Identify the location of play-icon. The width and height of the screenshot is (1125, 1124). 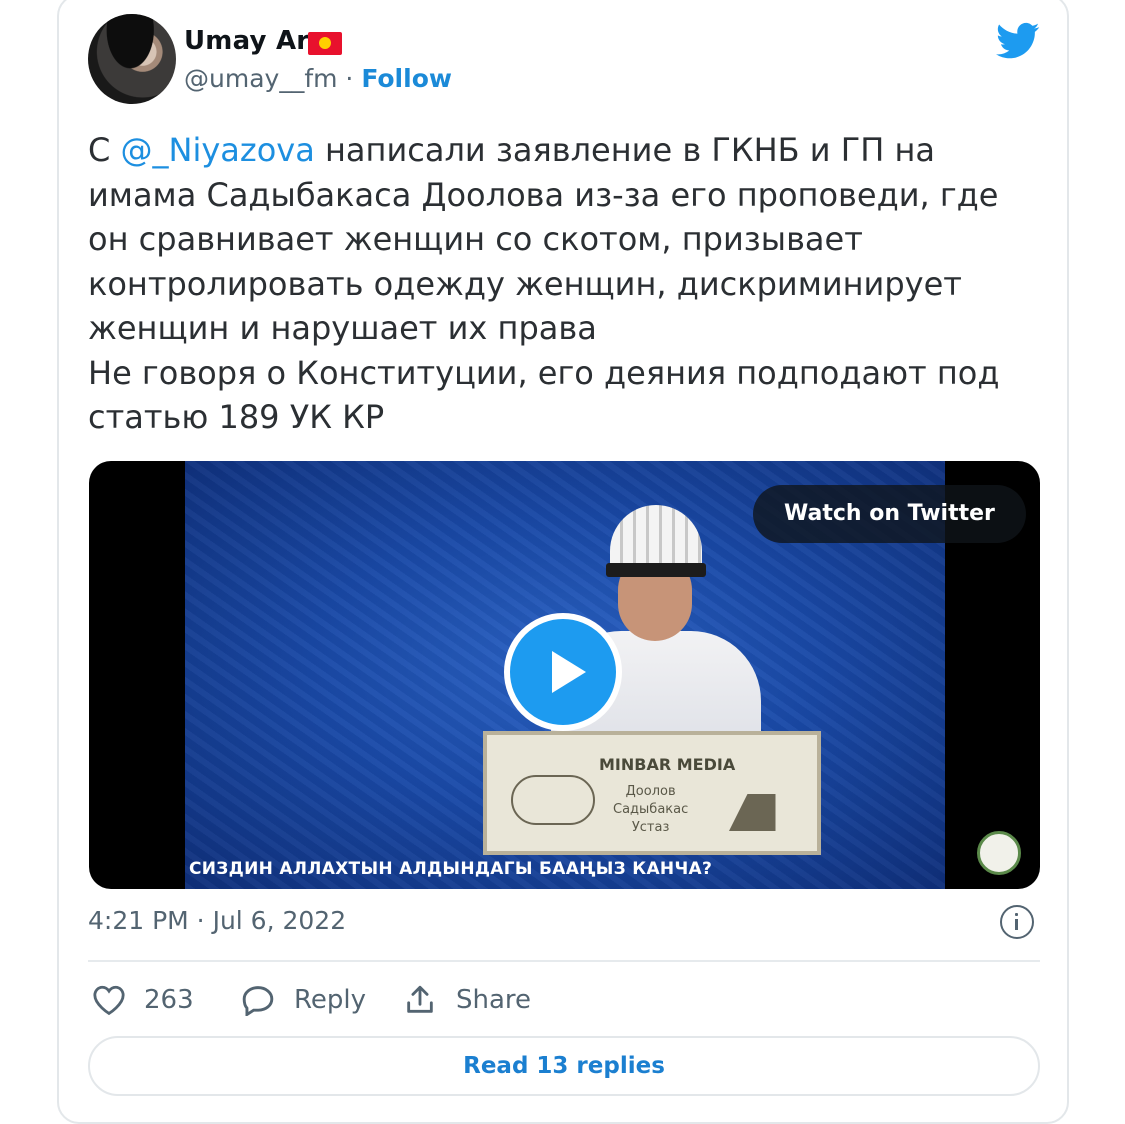
(569, 672).